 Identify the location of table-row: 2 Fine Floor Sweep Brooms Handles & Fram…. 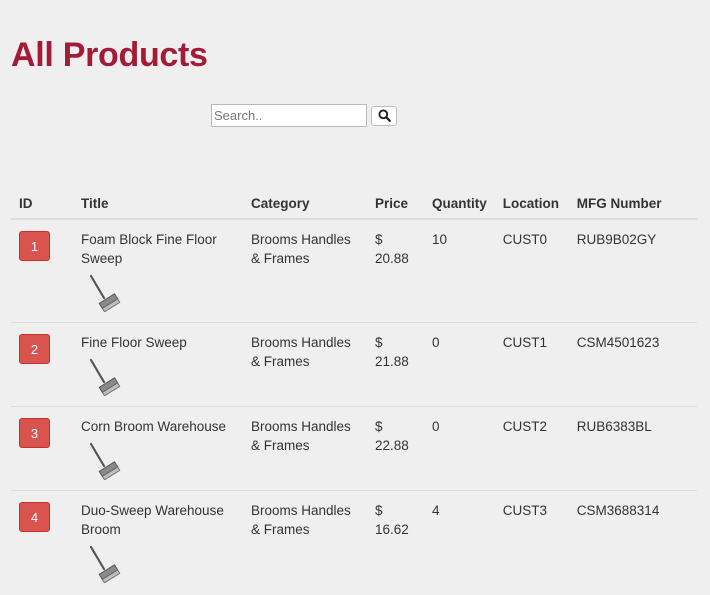
(354, 364).